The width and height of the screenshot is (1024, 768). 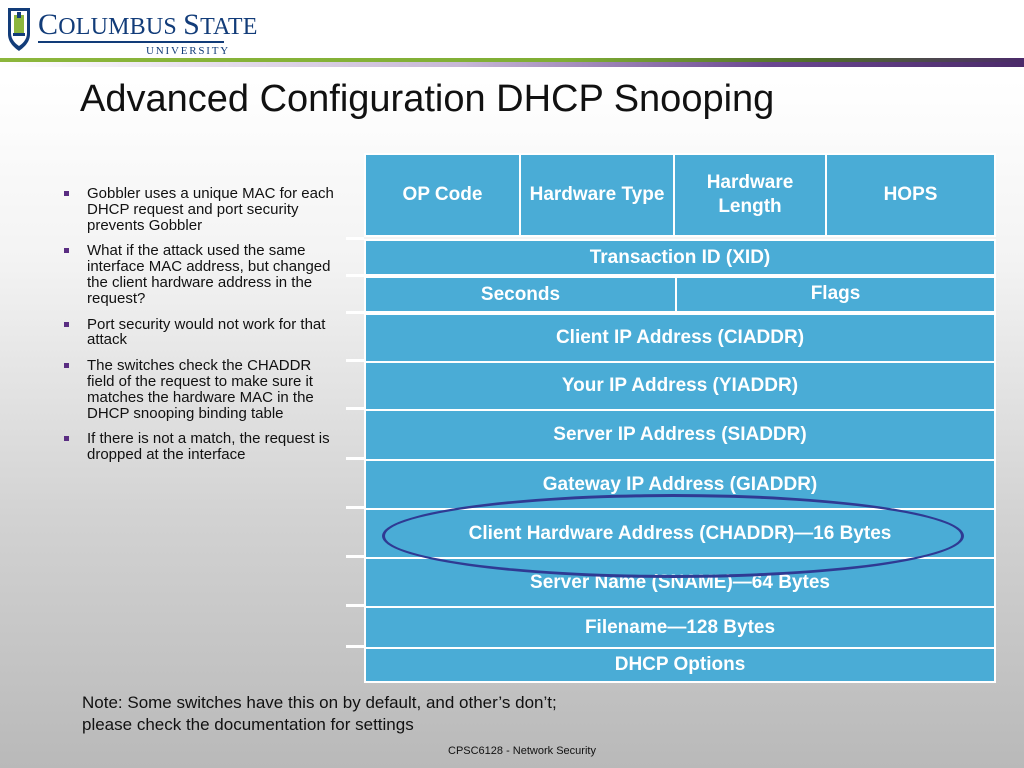 What do you see at coordinates (680, 665) in the screenshot?
I see `field-dhcp-options: DHCP Options` at bounding box center [680, 665].